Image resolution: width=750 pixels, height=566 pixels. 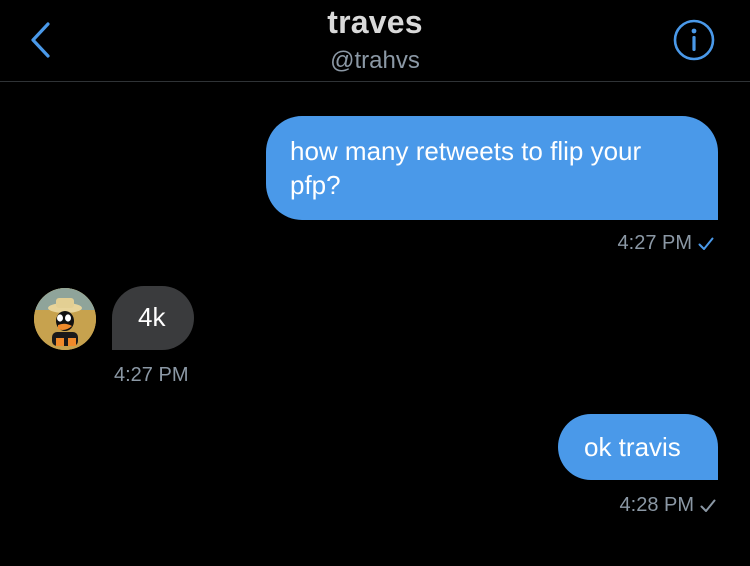 What do you see at coordinates (638, 447) in the screenshot?
I see `message-bubble-outgoing: ok travis` at bounding box center [638, 447].